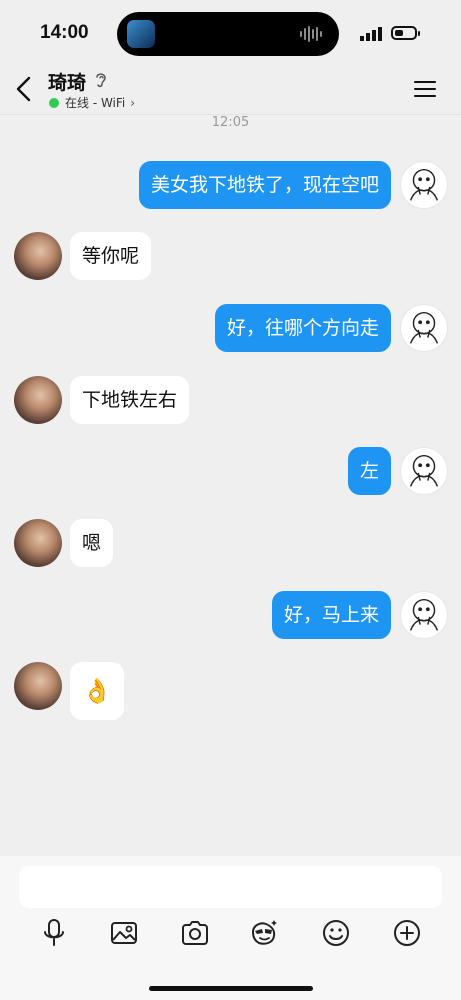 This screenshot has width=461, height=1000. What do you see at coordinates (230, 122) in the screenshot?
I see `chat-timestamp: 12:05` at bounding box center [230, 122].